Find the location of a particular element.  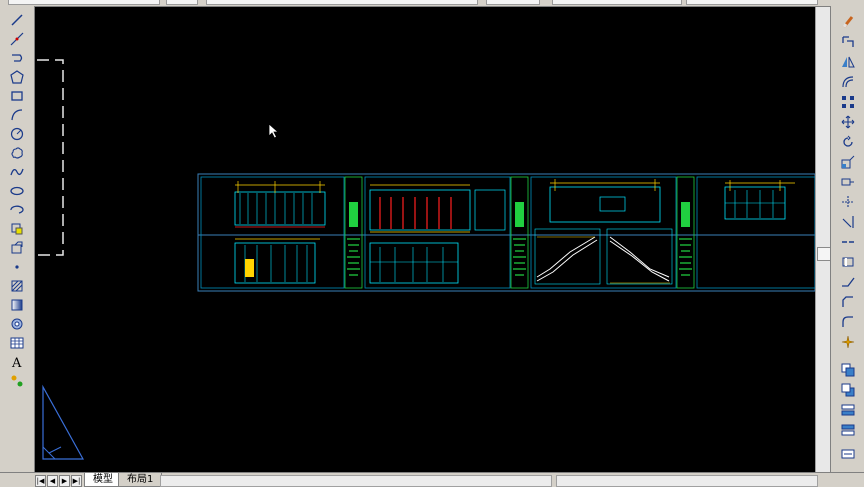

draworder-above-icon is located at coordinates (848, 410).